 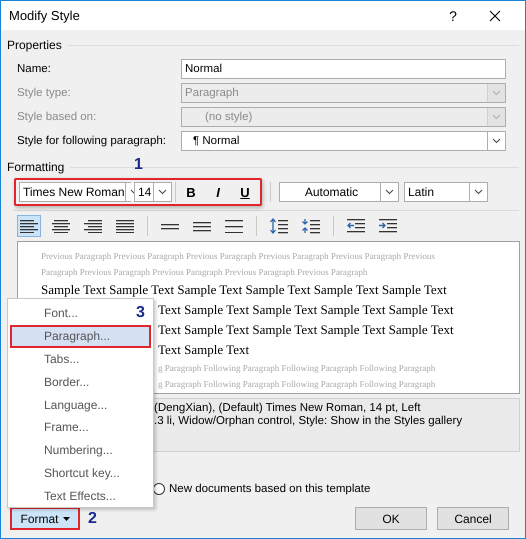 I want to click on preview-text: Paragraph Previous Paragraph Previous Paragraph Previous Paragraph Previous Paragraph, so click(x=204, y=272).